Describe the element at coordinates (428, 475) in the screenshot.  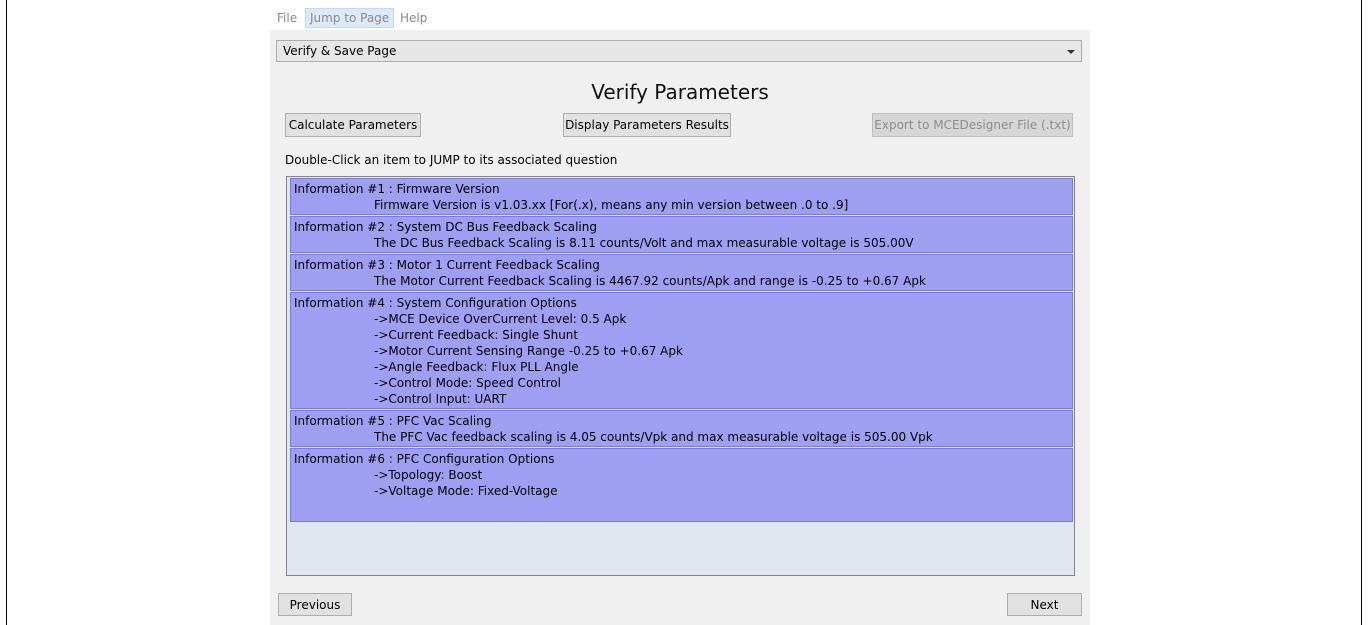
I see `list-item-detail: ->Topology: Boost` at that location.